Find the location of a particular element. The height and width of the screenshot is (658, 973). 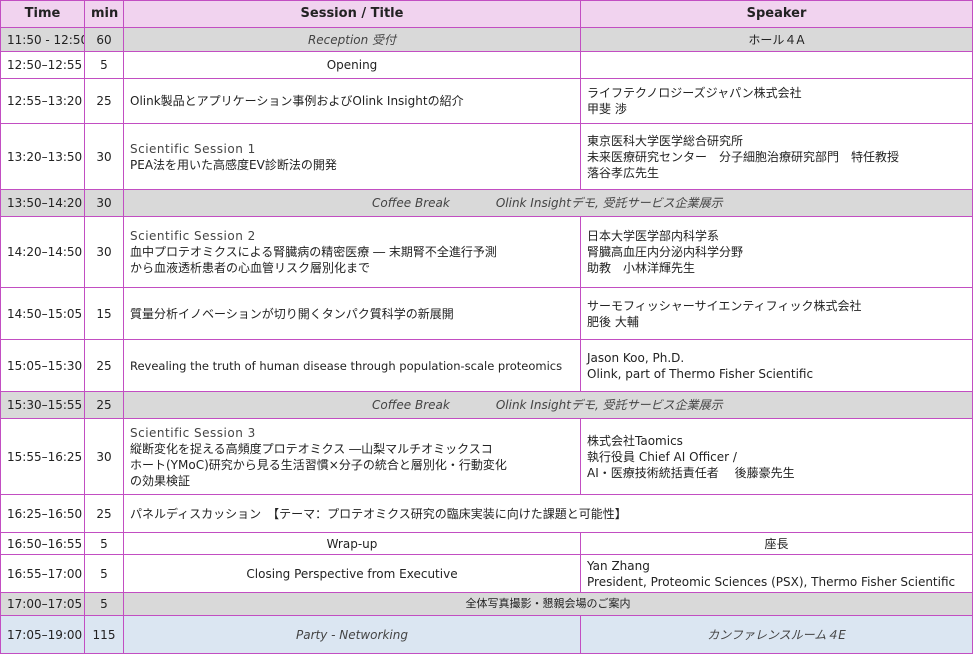

speaker-dept: 未来医療研究センター 分子細胞治療研究部門 特任教授 is located at coordinates (743, 156).